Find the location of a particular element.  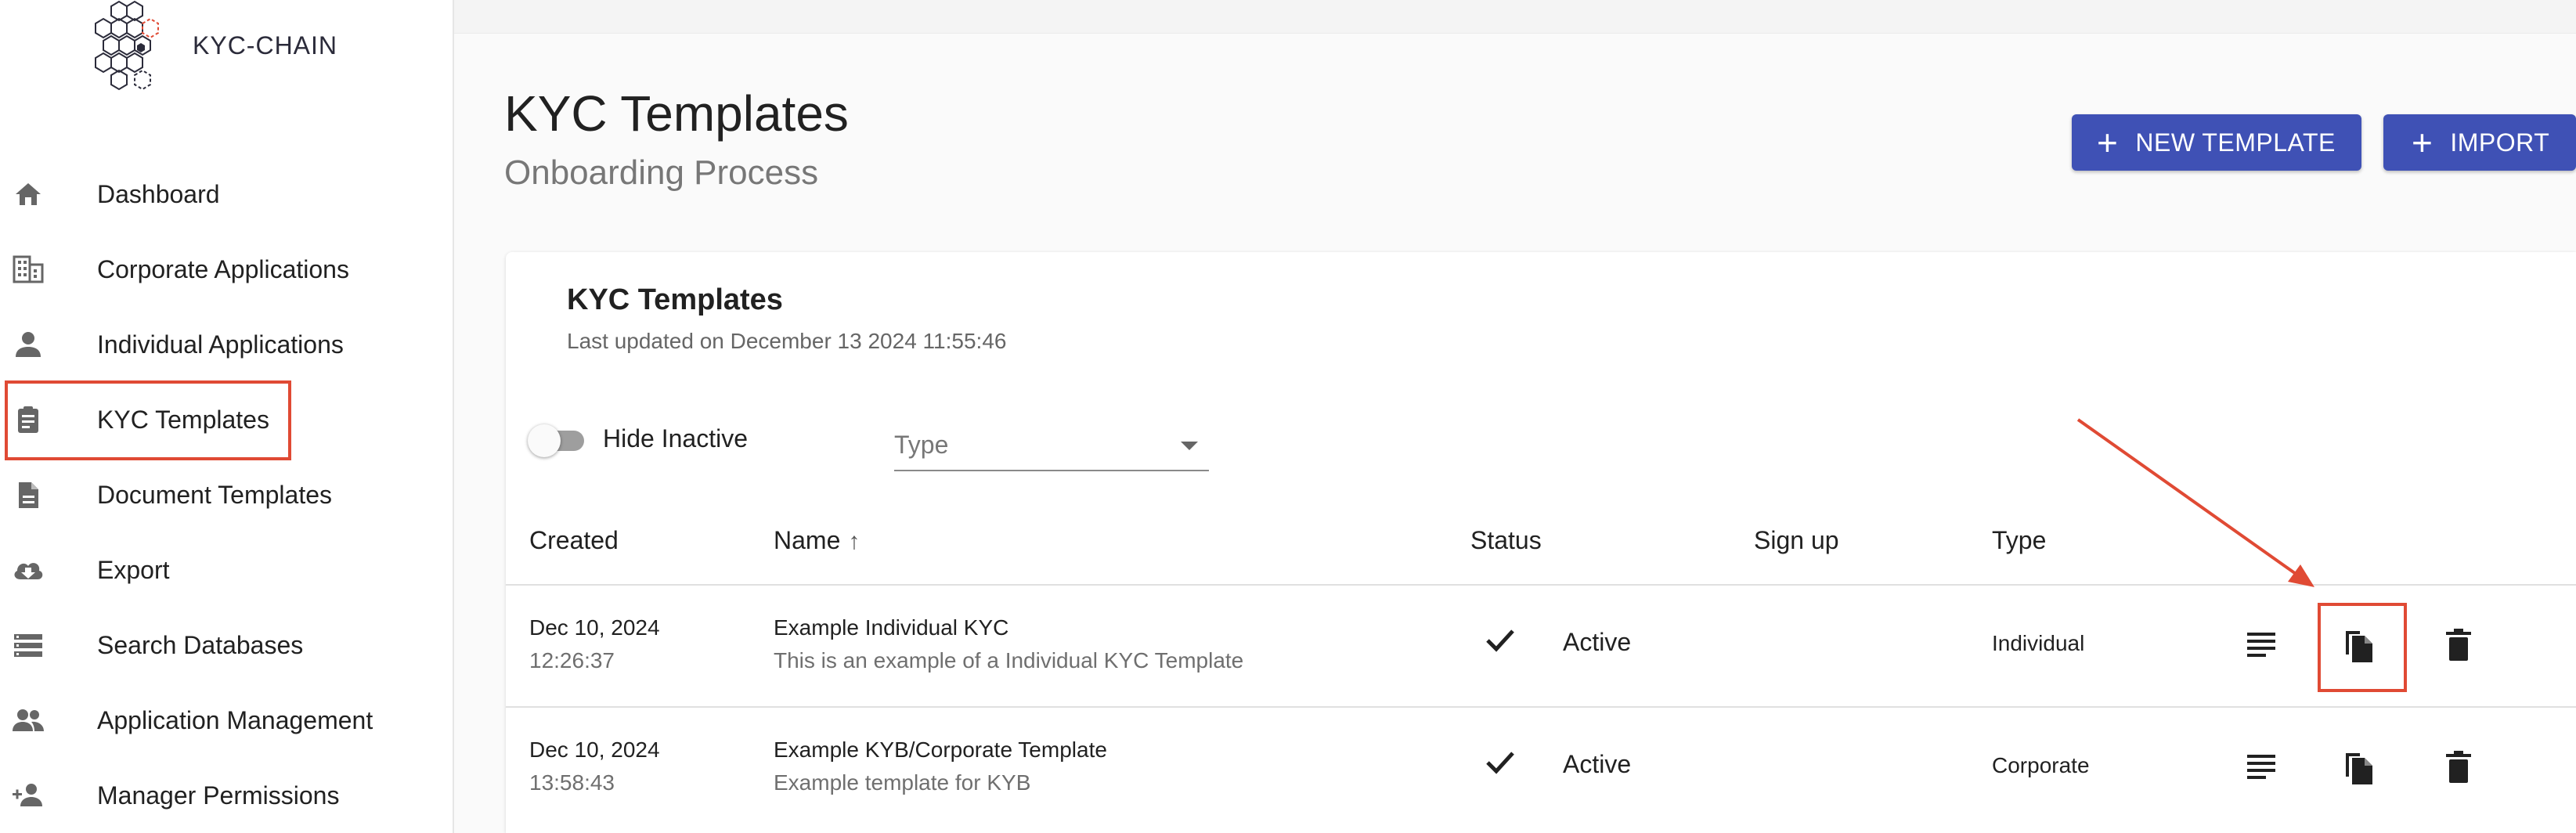

sidebar-item-label: Application Management is located at coordinates (235, 719).